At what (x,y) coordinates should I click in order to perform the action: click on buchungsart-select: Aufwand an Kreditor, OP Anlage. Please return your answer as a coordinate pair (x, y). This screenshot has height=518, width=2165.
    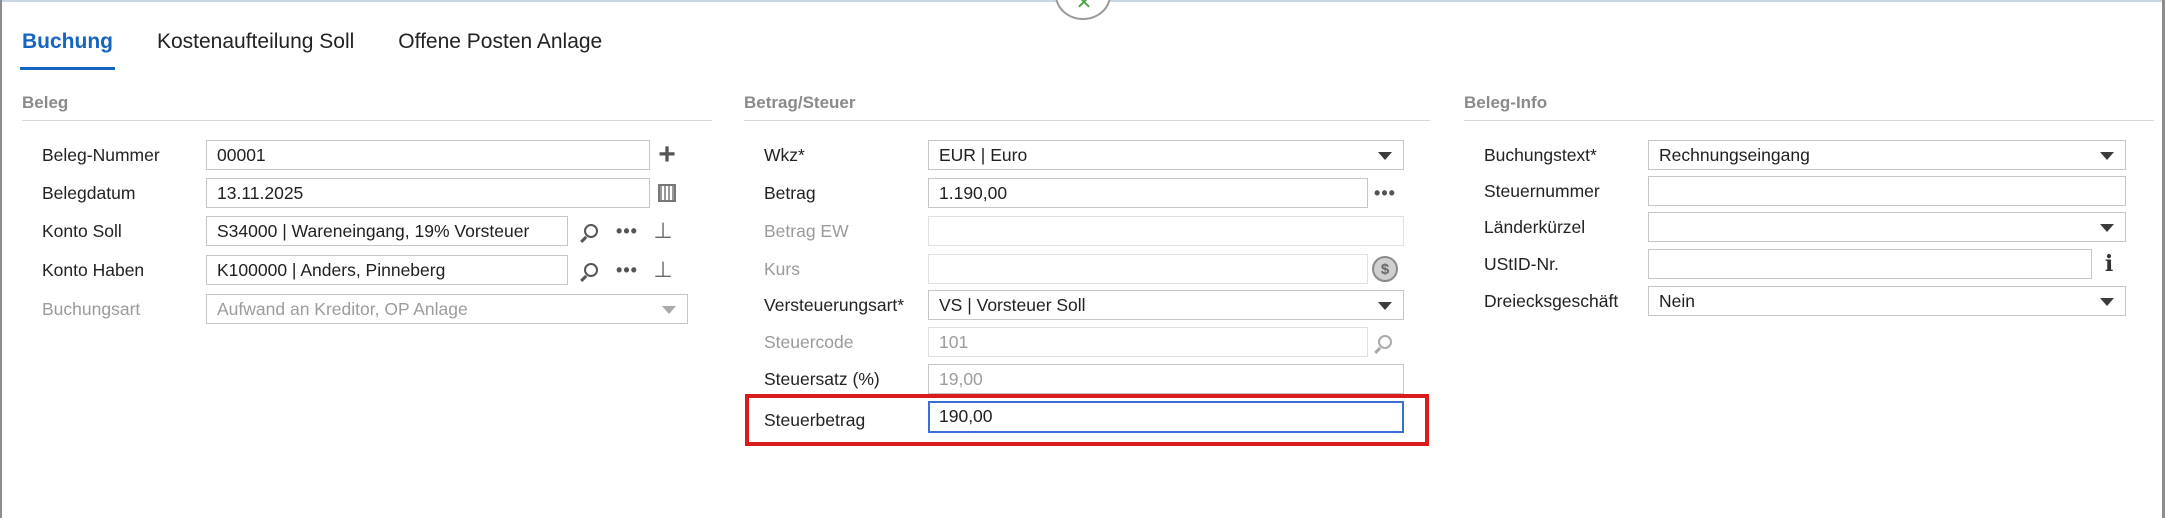
    Looking at the image, I should click on (447, 309).